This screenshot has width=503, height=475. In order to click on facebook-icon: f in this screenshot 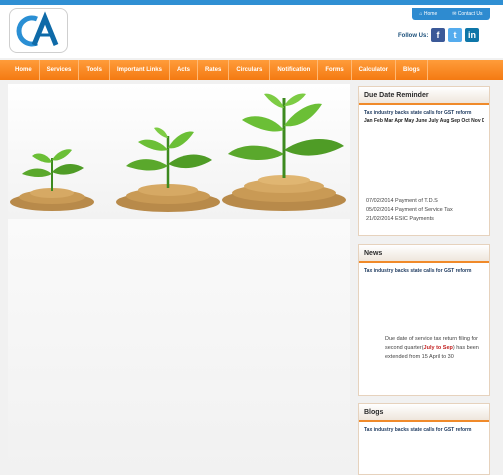, I will do `click(438, 35)`.